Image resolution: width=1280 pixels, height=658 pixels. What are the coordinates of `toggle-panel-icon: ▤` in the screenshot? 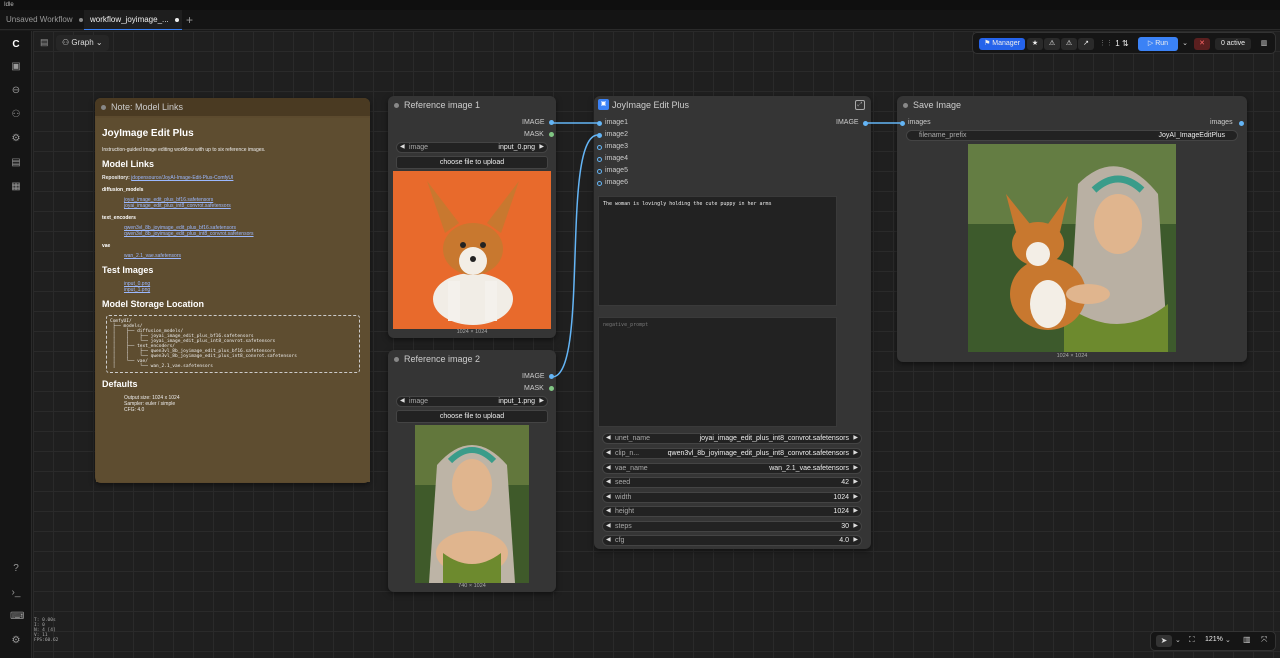 It's located at (44, 42).